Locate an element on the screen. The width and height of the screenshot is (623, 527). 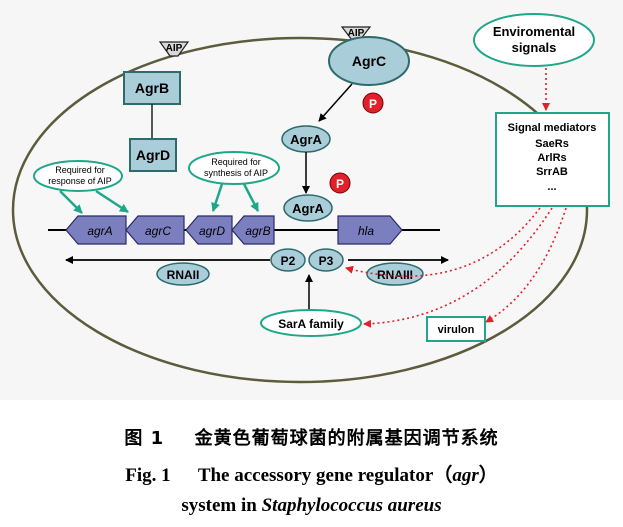
svg-text: agrB is located at coordinates (257, 231).